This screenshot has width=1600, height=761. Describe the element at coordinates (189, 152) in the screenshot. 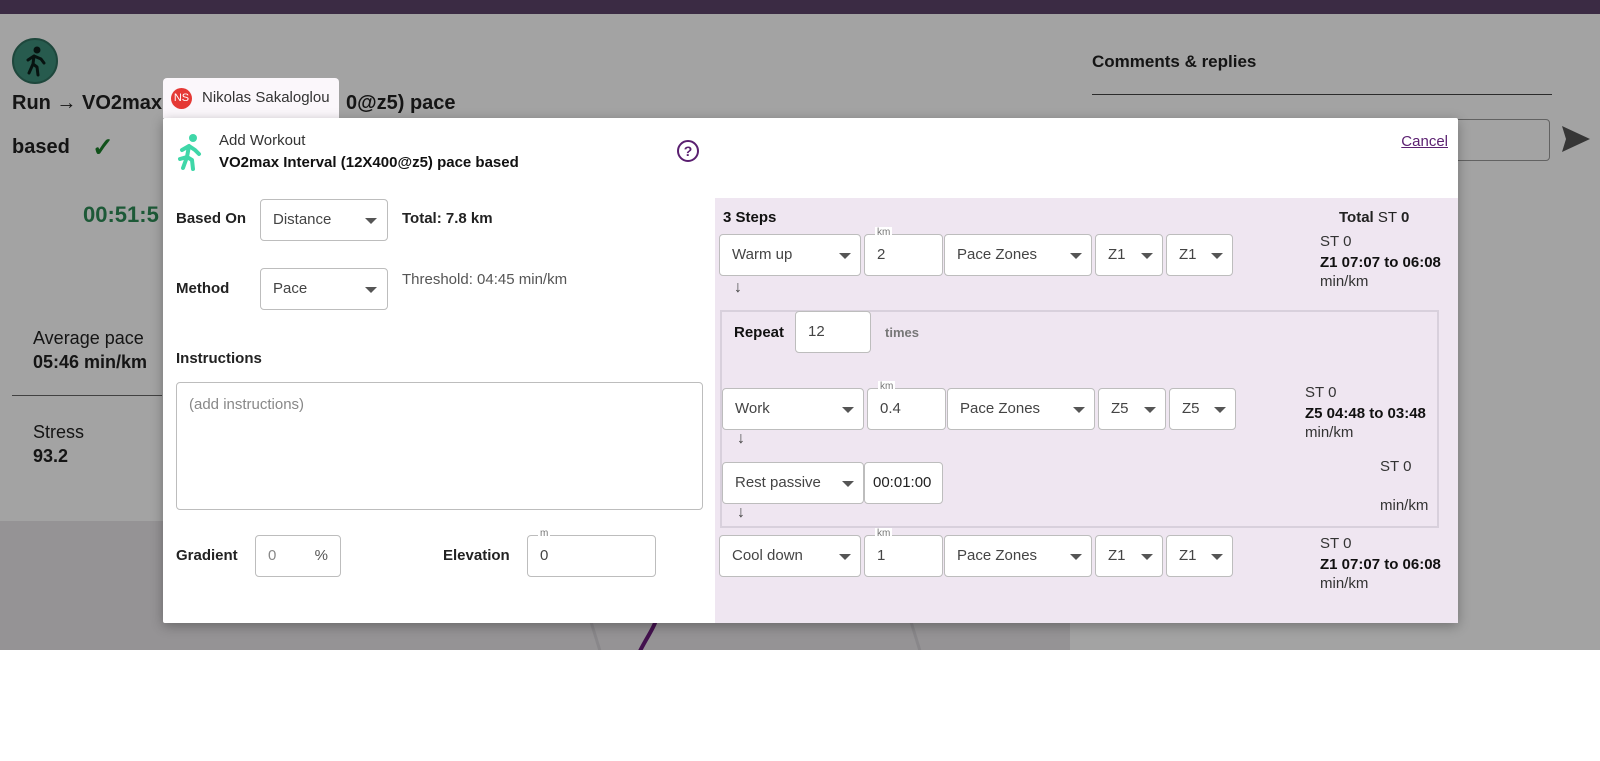

I see `runner-icon` at that location.